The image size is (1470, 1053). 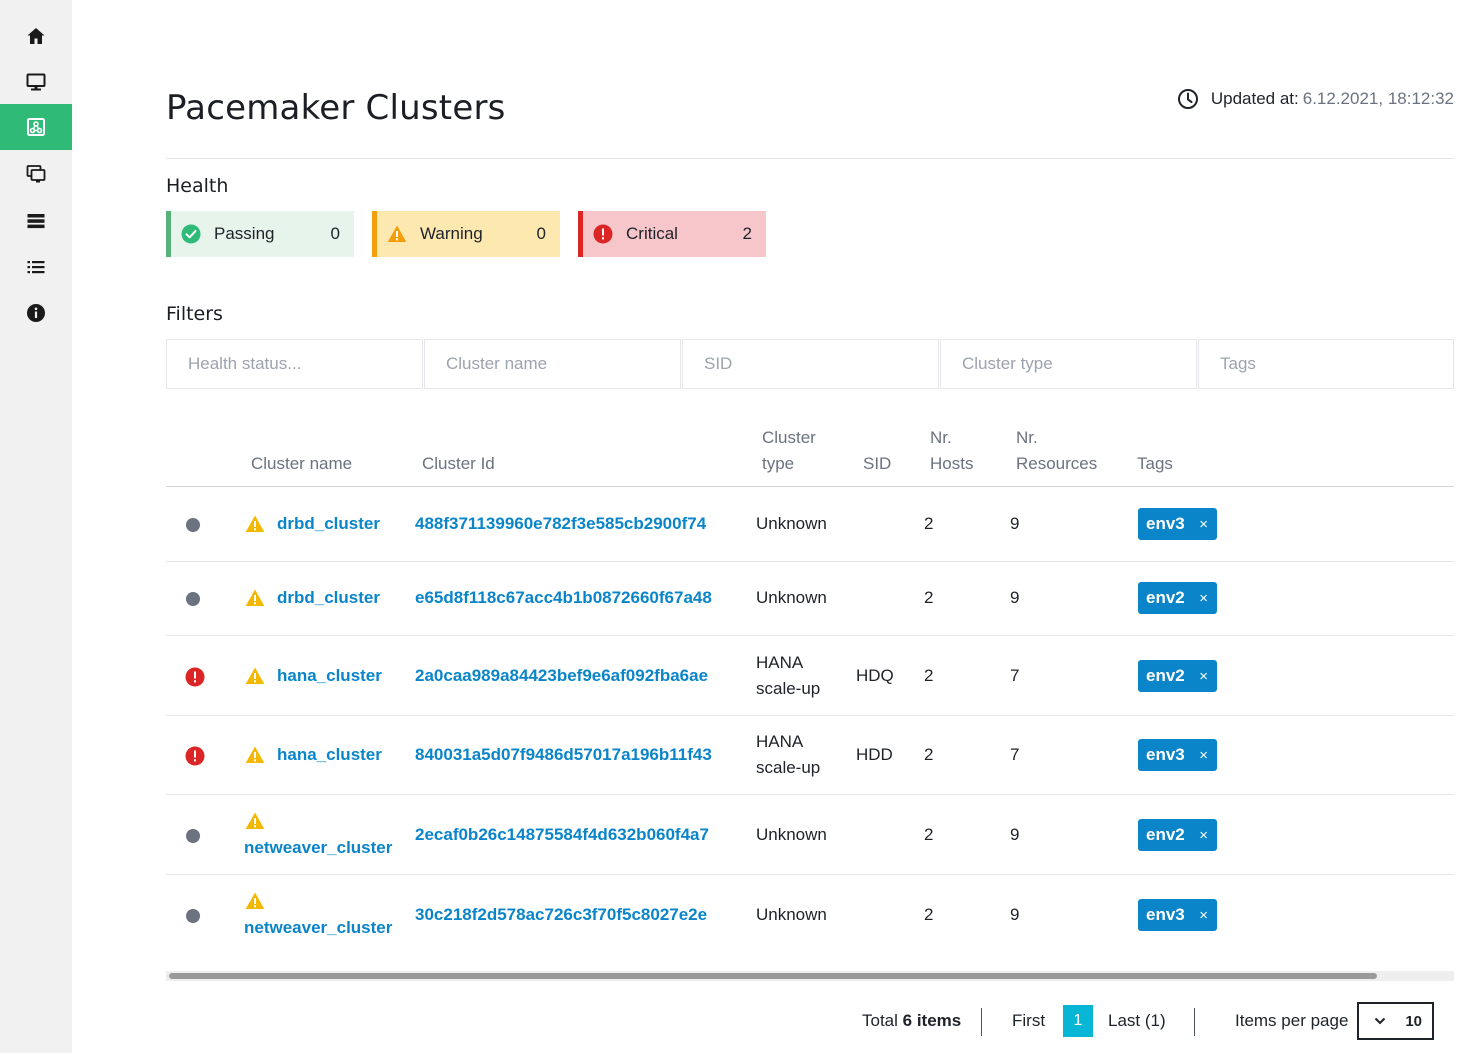 What do you see at coordinates (1028, 1021) in the screenshot?
I see `first-page-link: First` at bounding box center [1028, 1021].